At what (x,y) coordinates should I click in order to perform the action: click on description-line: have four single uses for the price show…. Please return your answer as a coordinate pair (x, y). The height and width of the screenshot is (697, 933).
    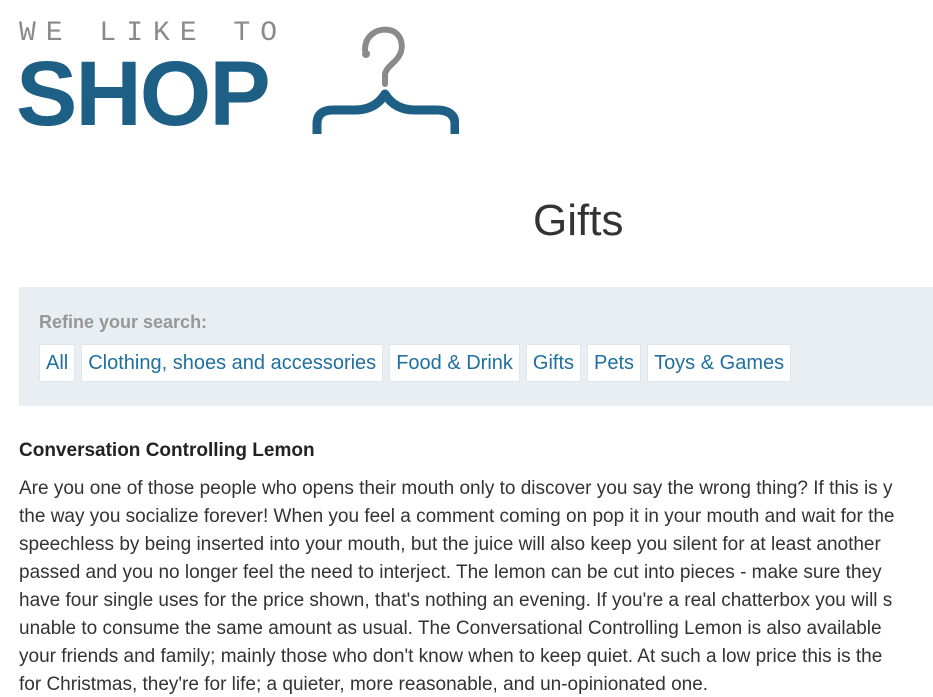
    Looking at the image, I should click on (456, 600).